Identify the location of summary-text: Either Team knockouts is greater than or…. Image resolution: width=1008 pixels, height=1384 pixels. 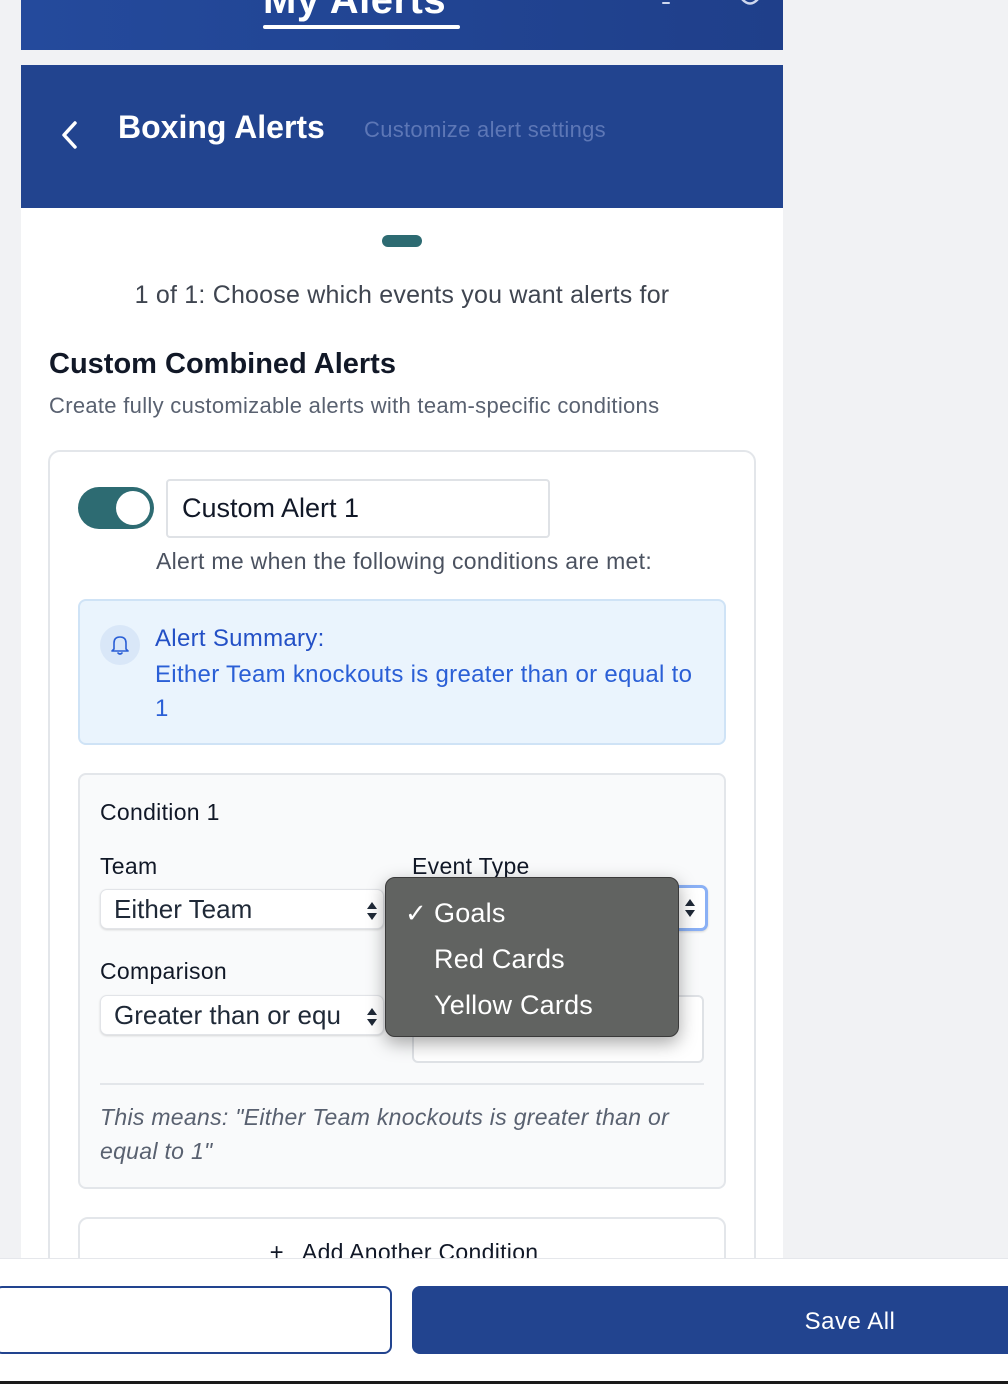
(424, 691).